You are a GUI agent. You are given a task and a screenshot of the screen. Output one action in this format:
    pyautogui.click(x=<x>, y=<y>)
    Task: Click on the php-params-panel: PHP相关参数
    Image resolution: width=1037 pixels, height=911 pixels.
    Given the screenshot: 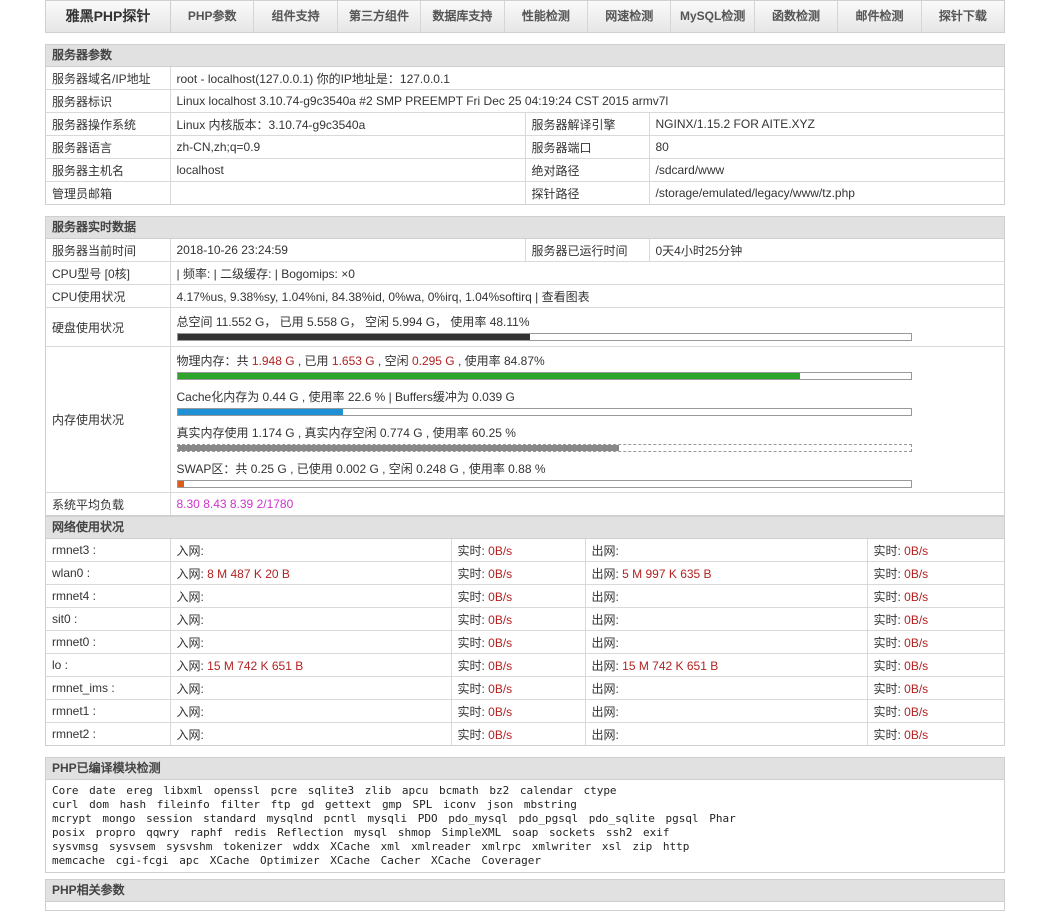 What is the action you would take?
    pyautogui.click(x=525, y=895)
    